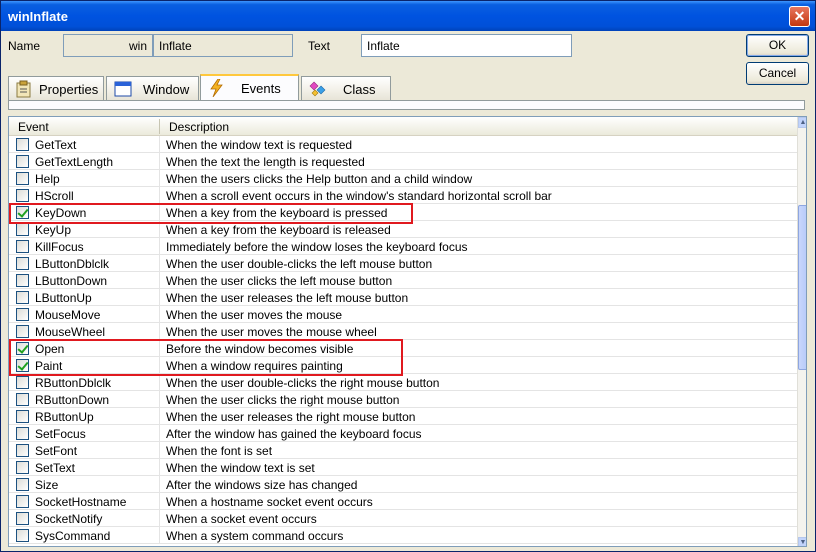 This screenshot has width=816, height=552. Describe the element at coordinates (81, 502) in the screenshot. I see `event-name: SocketHostname` at that location.